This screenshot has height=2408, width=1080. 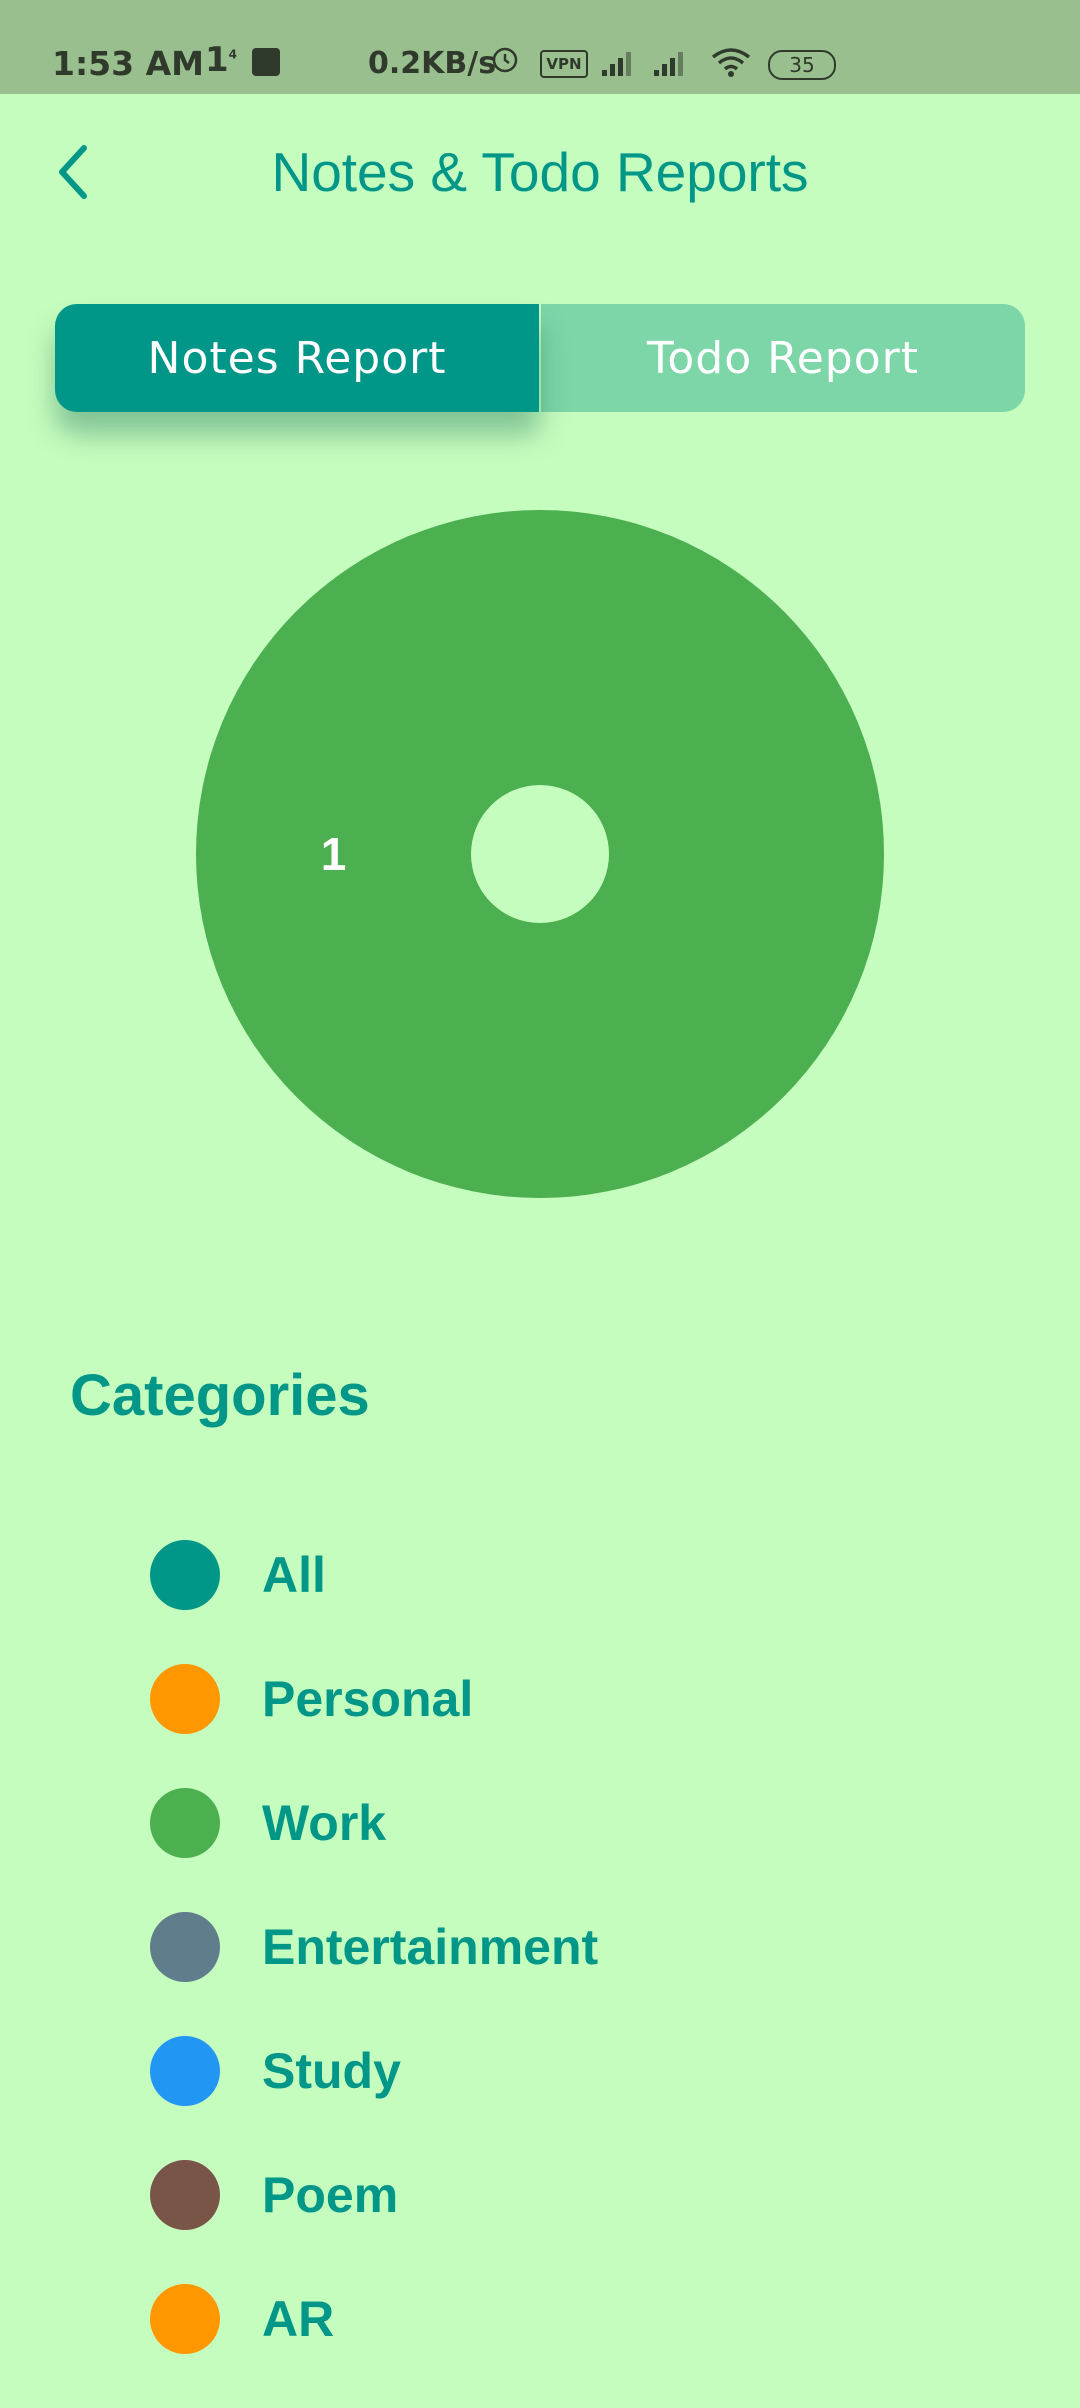 What do you see at coordinates (432, 63) in the screenshot?
I see `network-speed: 0.2KB/s` at bounding box center [432, 63].